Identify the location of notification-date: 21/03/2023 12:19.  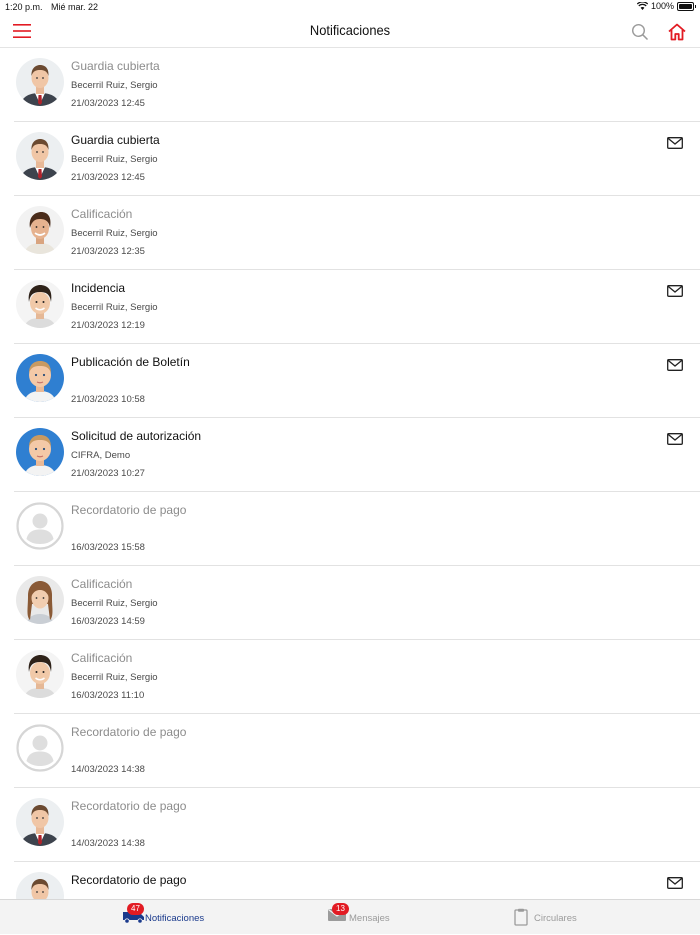
(108, 325).